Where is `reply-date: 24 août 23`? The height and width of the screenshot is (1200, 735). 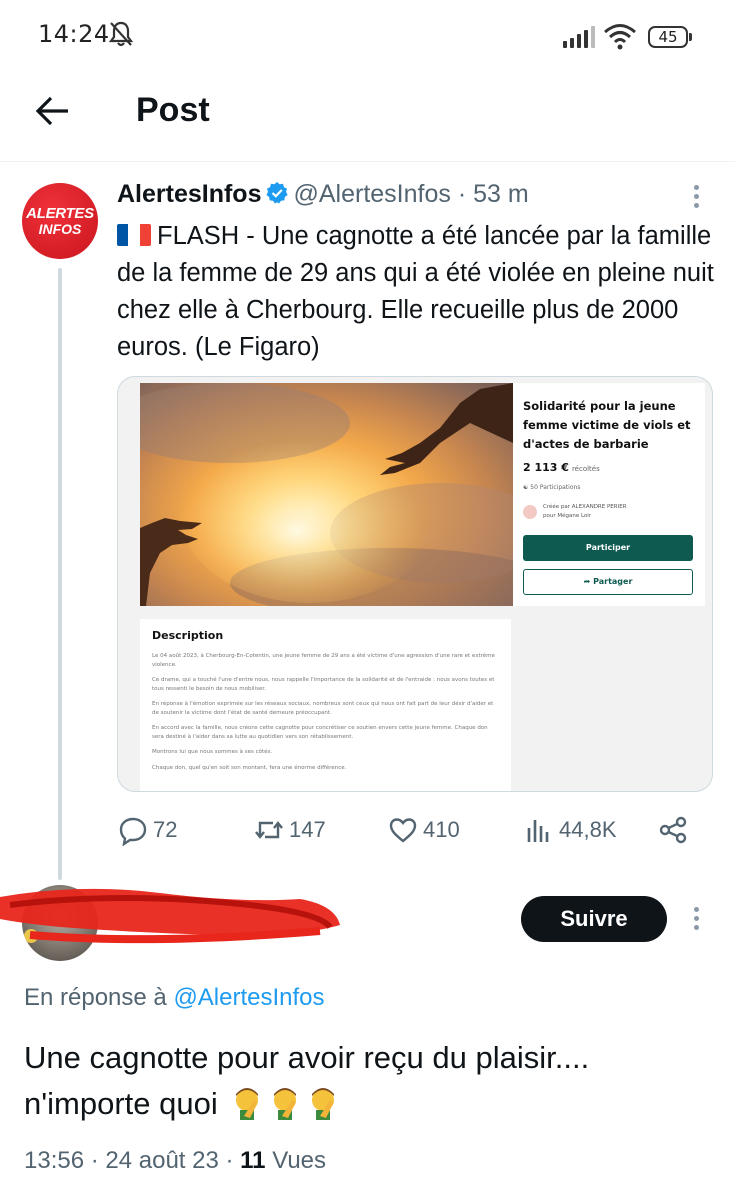 reply-date: 24 août 23 is located at coordinates (162, 1160).